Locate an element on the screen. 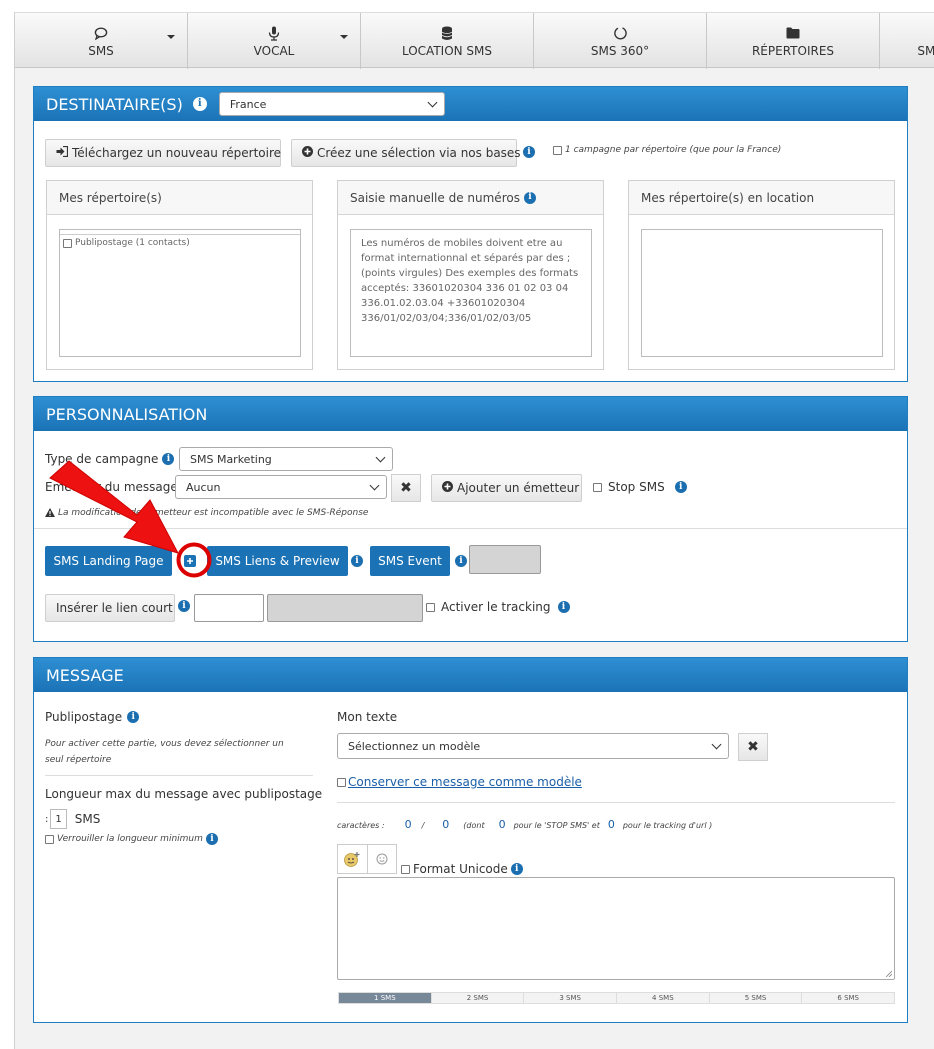 Image resolution: width=934 pixels, height=1049 pixels. country-select-value: France is located at coordinates (248, 104).